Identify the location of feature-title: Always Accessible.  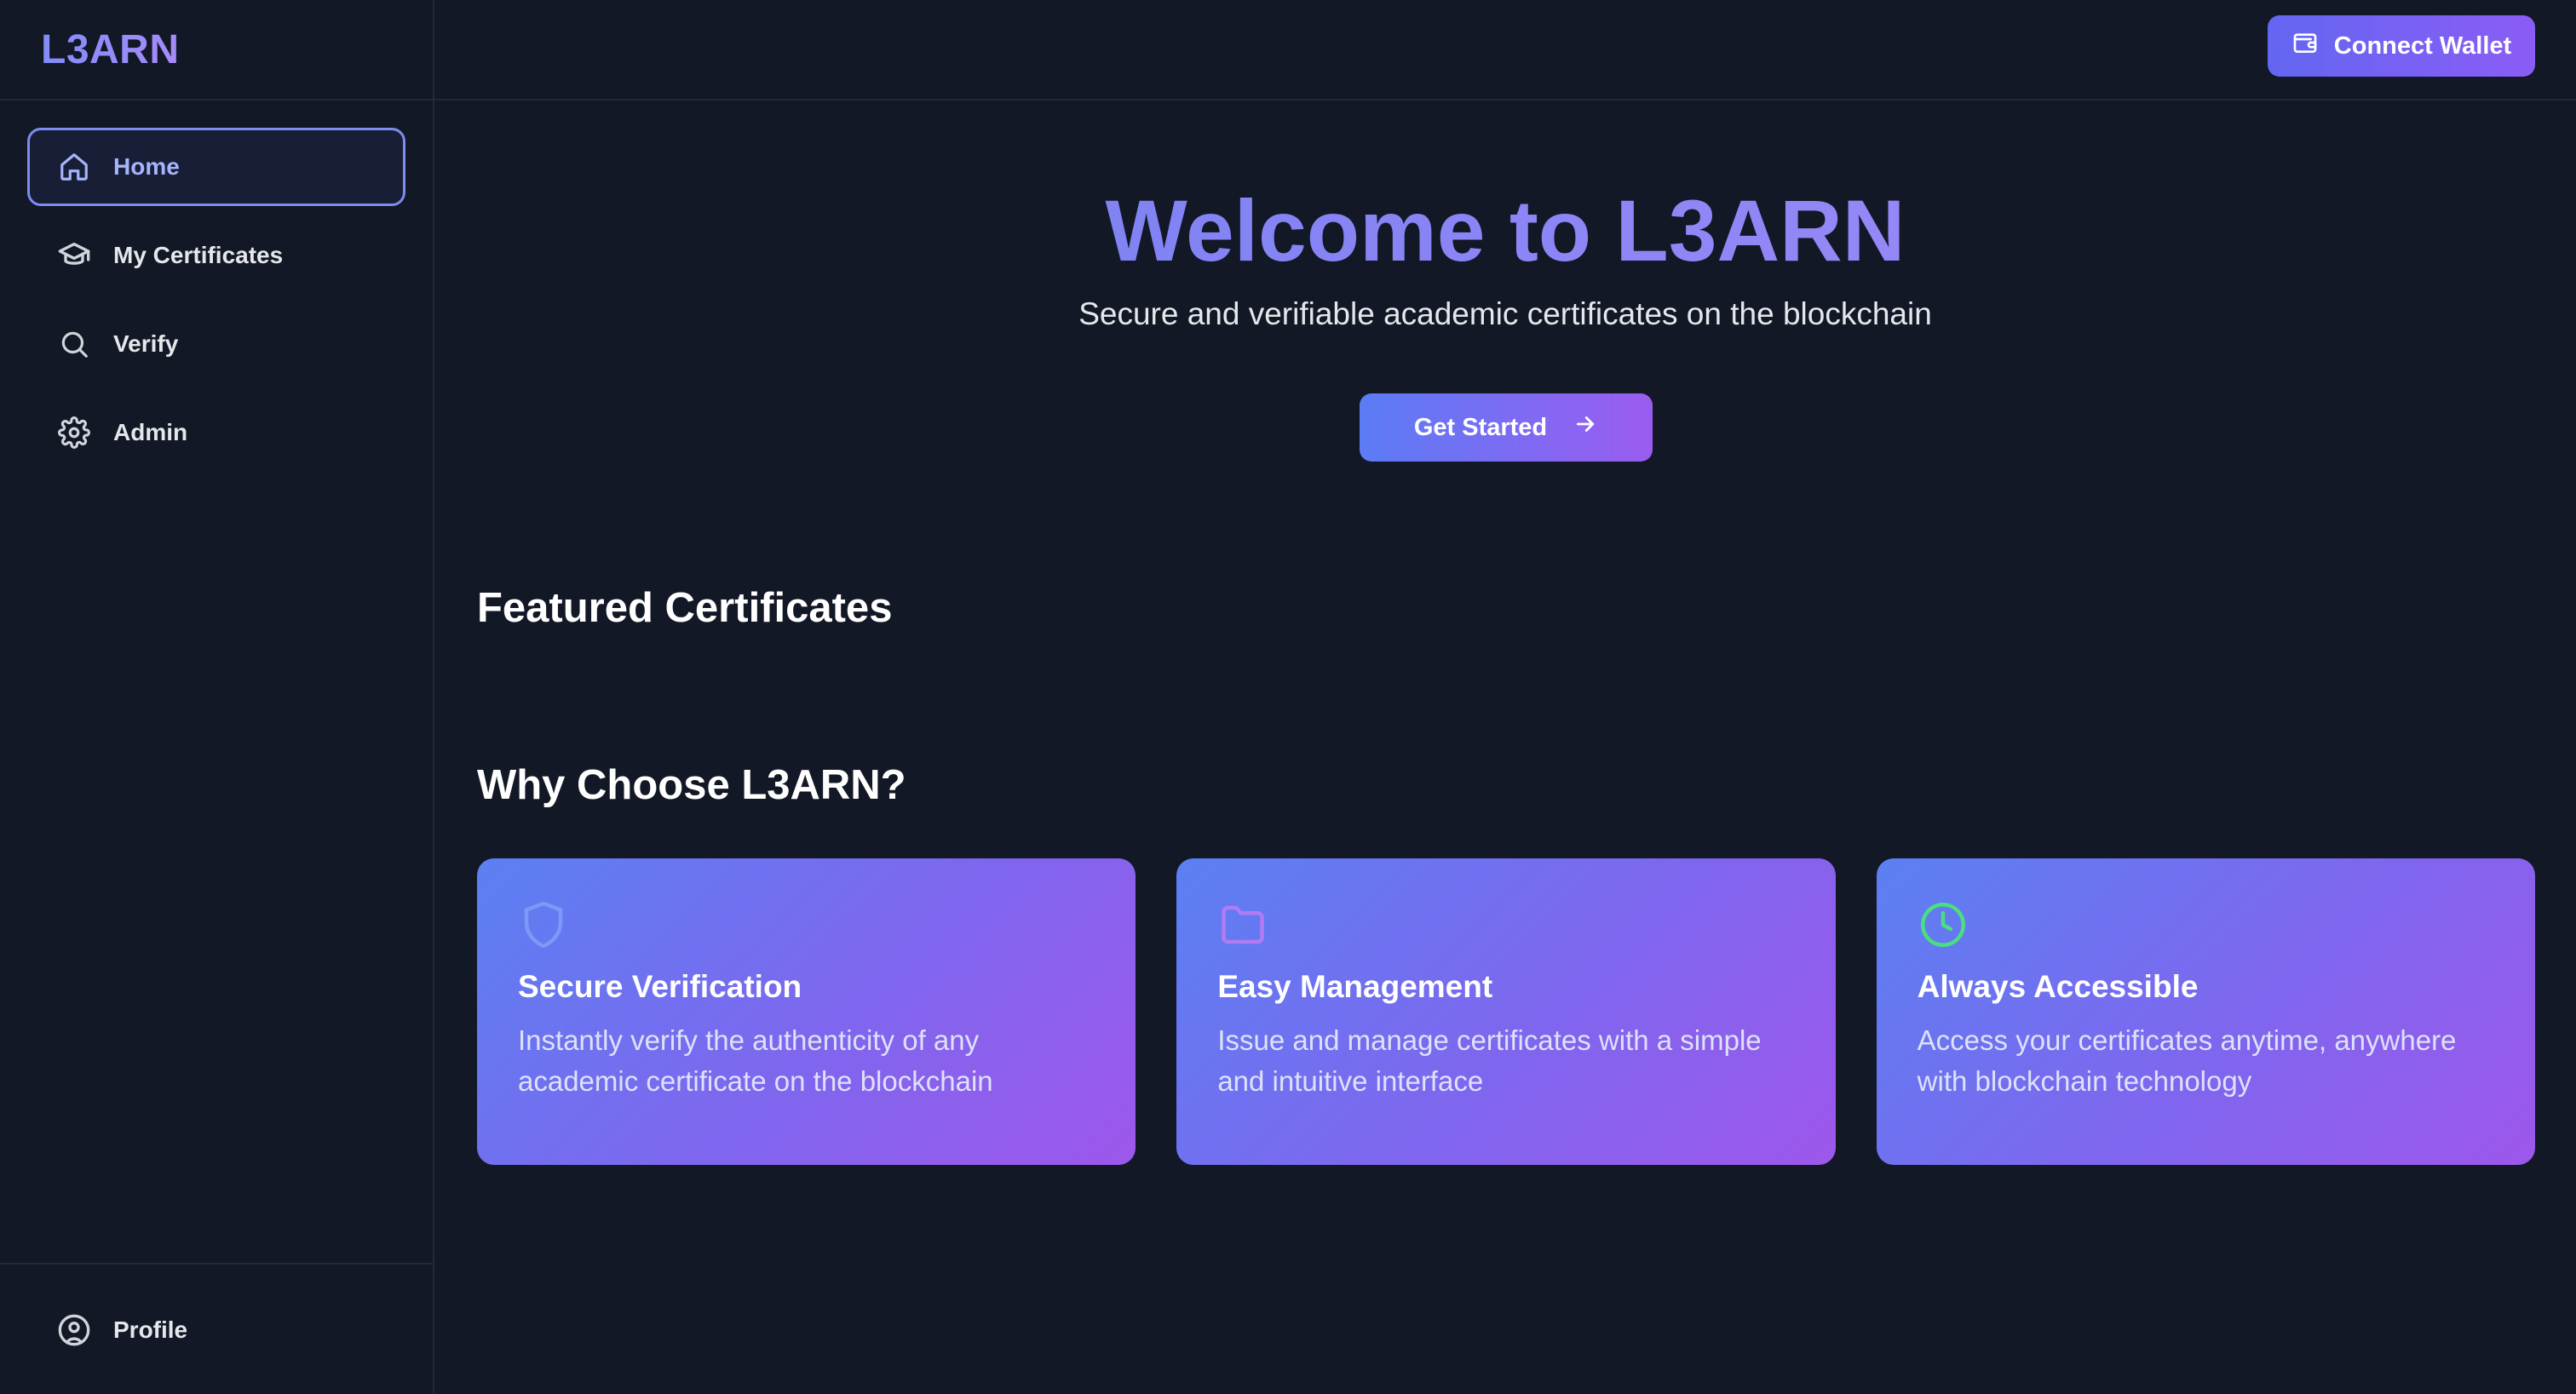
(2058, 986).